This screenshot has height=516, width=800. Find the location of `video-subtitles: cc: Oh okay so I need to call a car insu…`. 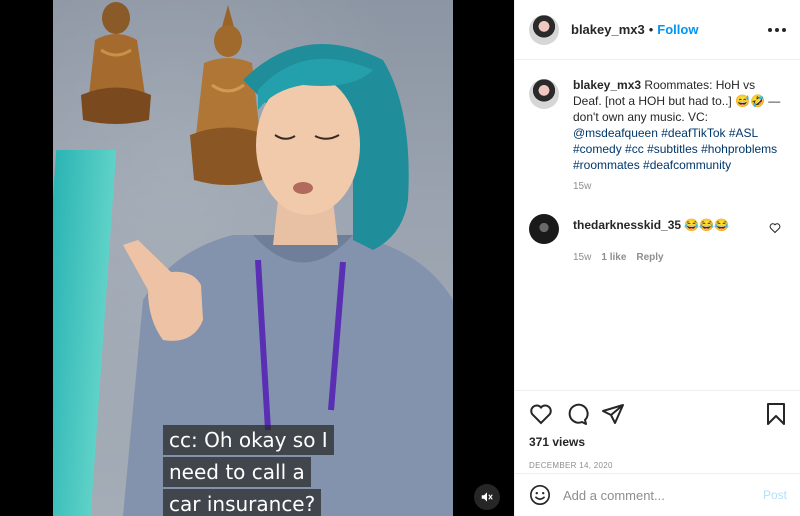

video-subtitles: cc: Oh okay so I need to call a car insu… is located at coordinates (283, 470).